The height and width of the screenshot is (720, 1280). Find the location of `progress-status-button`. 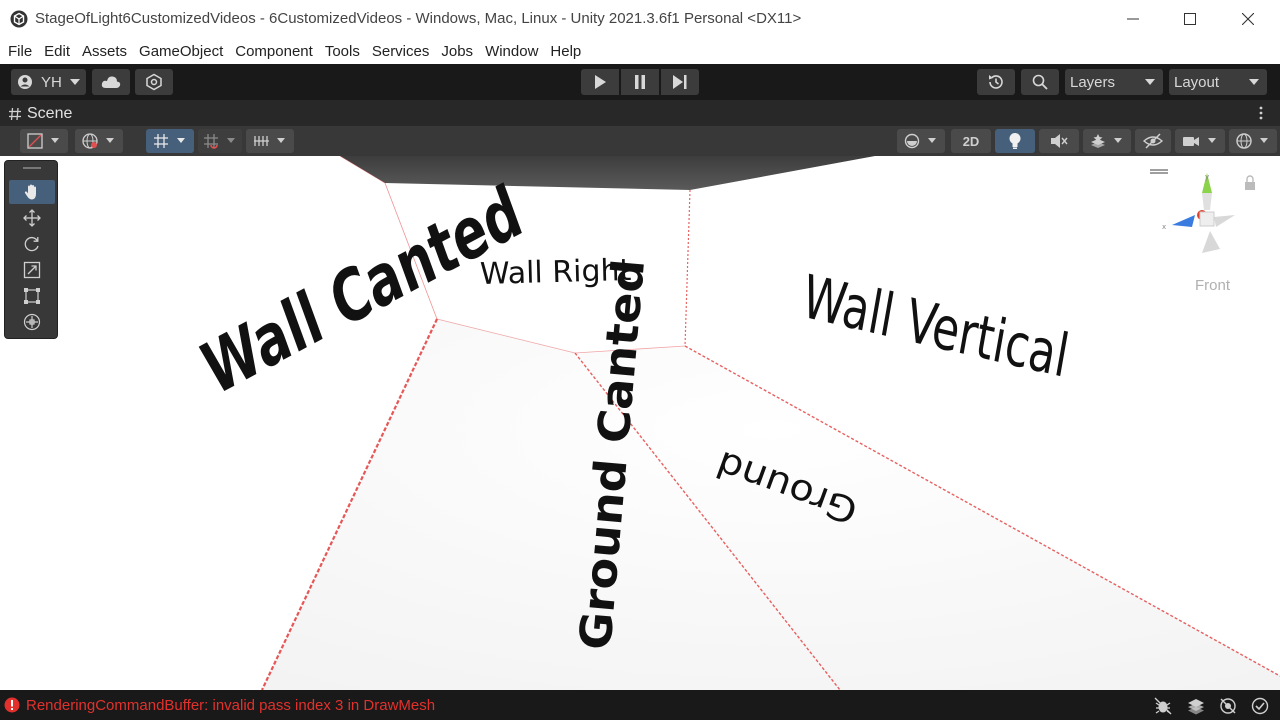

progress-status-button is located at coordinates (1260, 706).